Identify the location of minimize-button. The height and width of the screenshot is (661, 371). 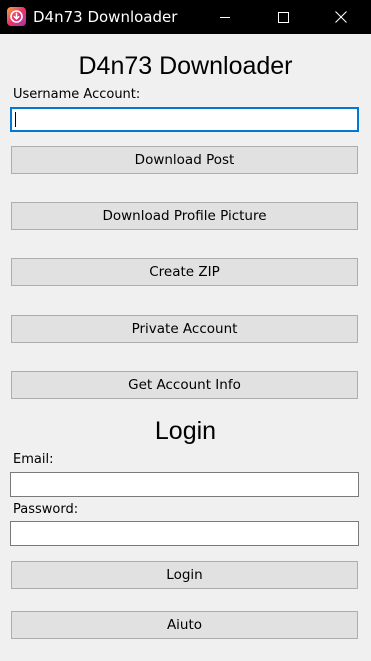
(225, 17).